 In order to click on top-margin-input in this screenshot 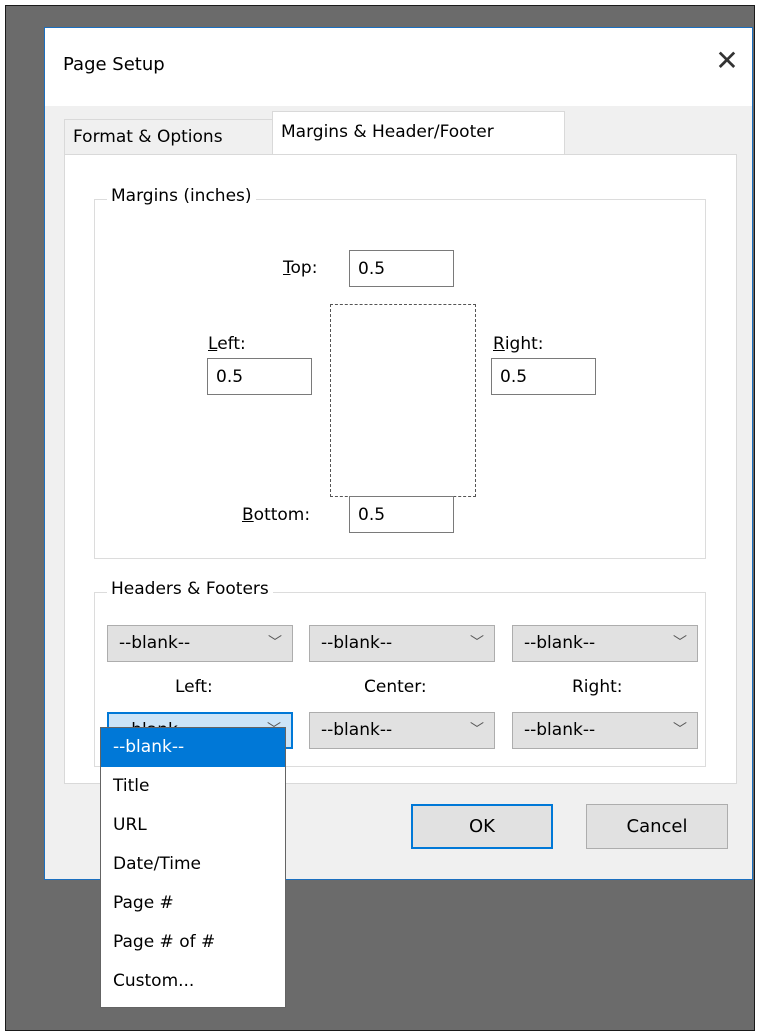, I will do `click(401, 268)`.